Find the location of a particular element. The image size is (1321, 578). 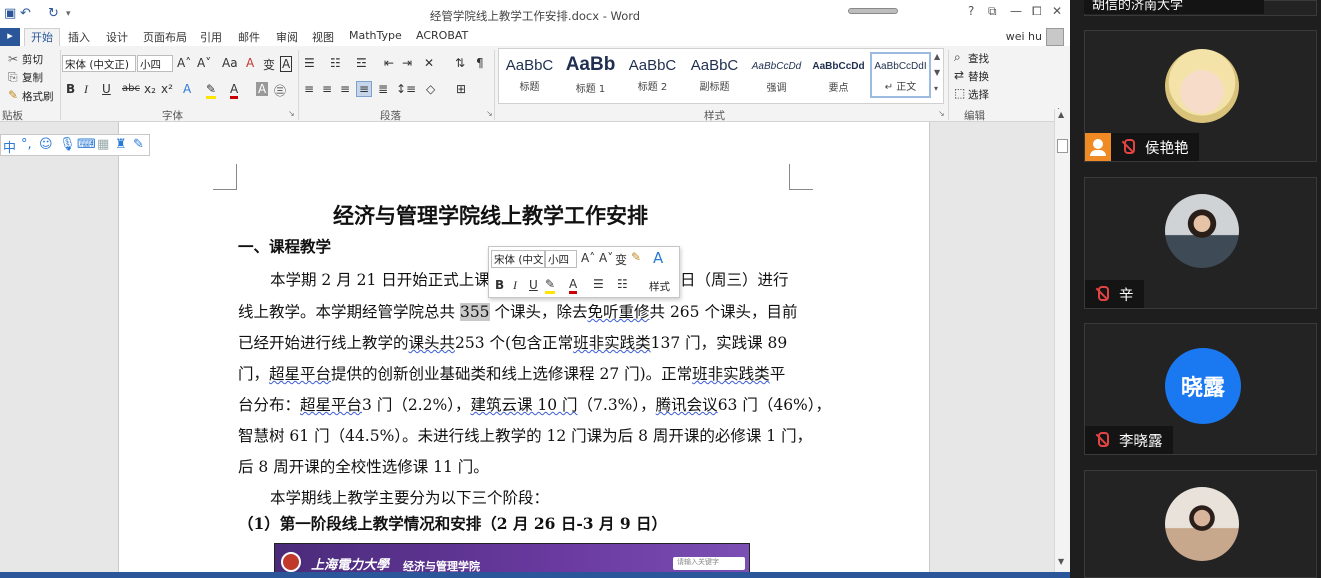

ime-chinese-mode: 中 is located at coordinates (9, 146).